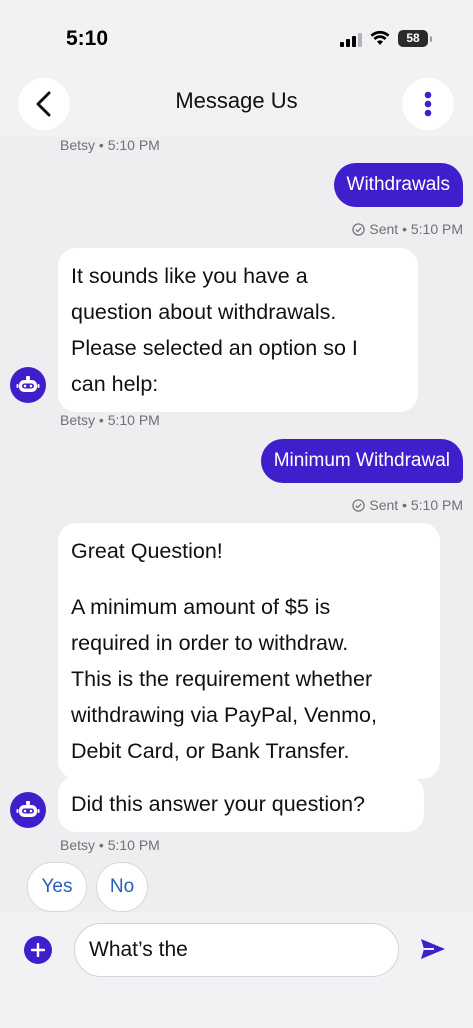  I want to click on message-input: What’s the, so click(236, 950).